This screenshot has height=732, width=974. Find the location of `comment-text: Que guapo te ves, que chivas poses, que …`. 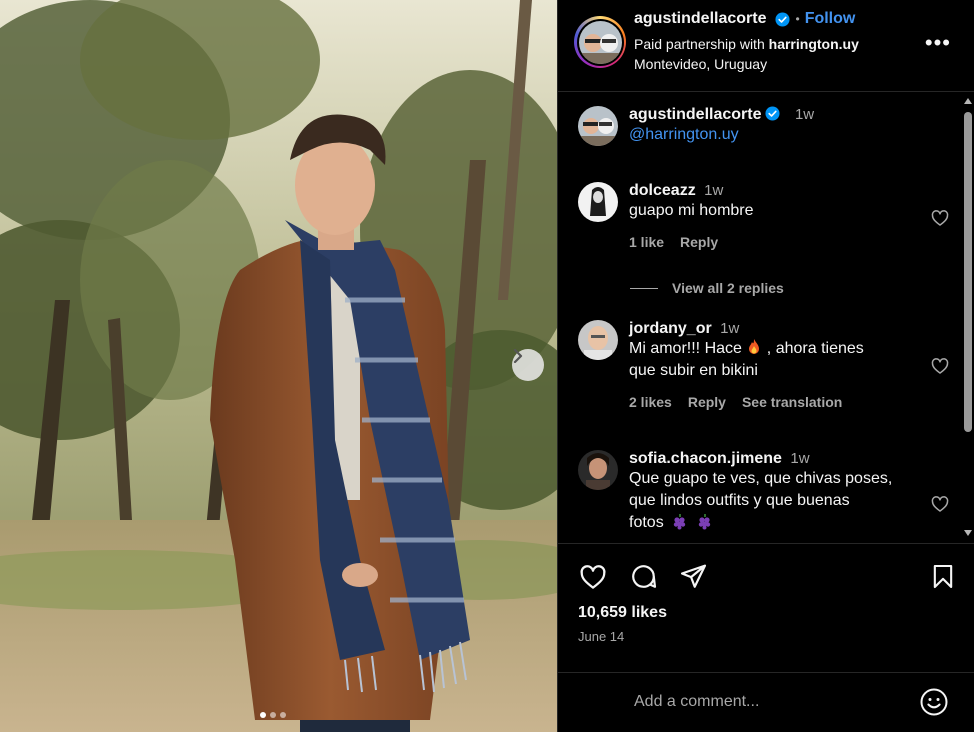

comment-text: Que guapo te ves, que chivas poses, que … is located at coordinates (779, 501).